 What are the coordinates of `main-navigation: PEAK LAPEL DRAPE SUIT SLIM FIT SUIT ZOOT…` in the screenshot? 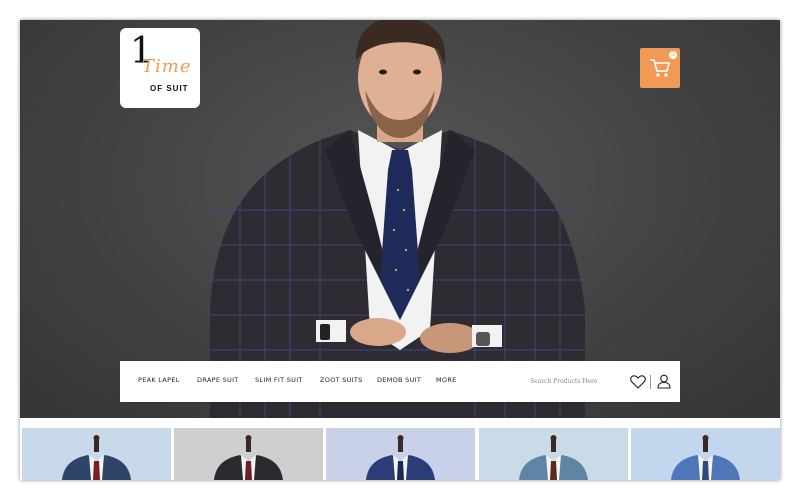 It's located at (400, 381).